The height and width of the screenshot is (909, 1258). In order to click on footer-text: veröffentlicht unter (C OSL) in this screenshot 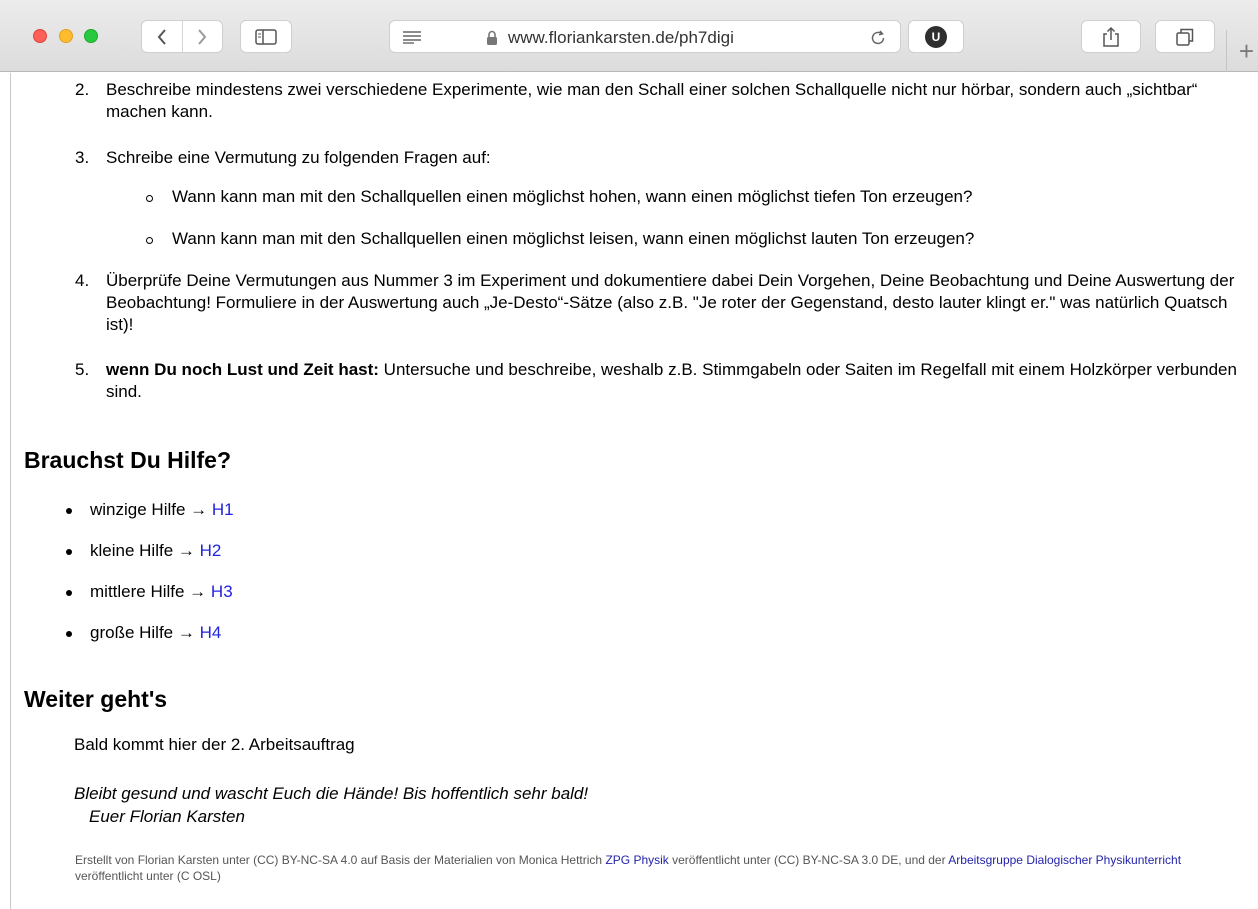, I will do `click(148, 876)`.